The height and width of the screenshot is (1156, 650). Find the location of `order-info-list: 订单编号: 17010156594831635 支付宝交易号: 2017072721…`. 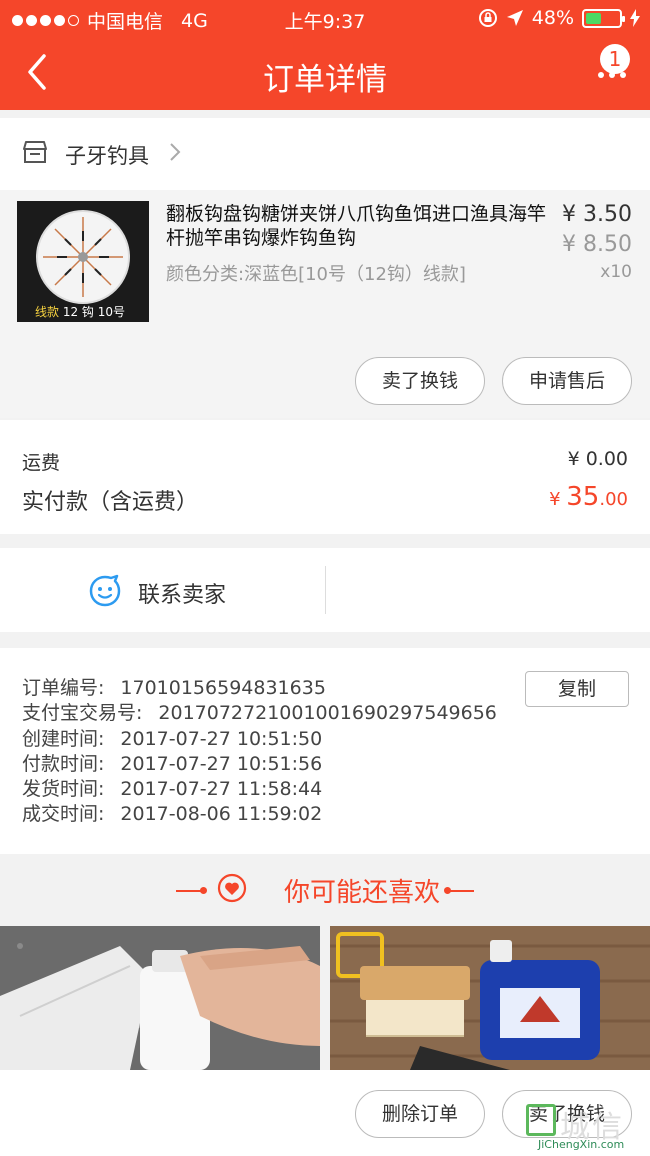

order-info-list: 订单编号: 17010156594831635 支付宝交易号: 2017072721… is located at coordinates (259, 752).